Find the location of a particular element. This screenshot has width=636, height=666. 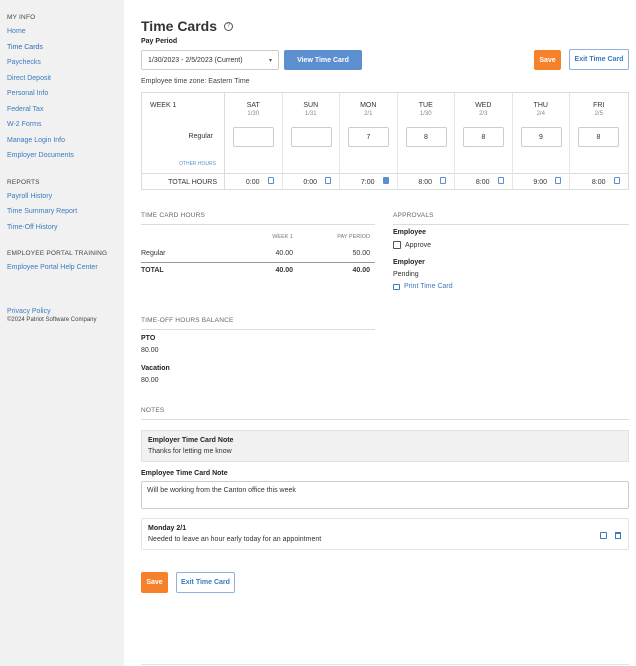

sidebar-item-time-summary: Time Summary Report is located at coordinates (65, 211).